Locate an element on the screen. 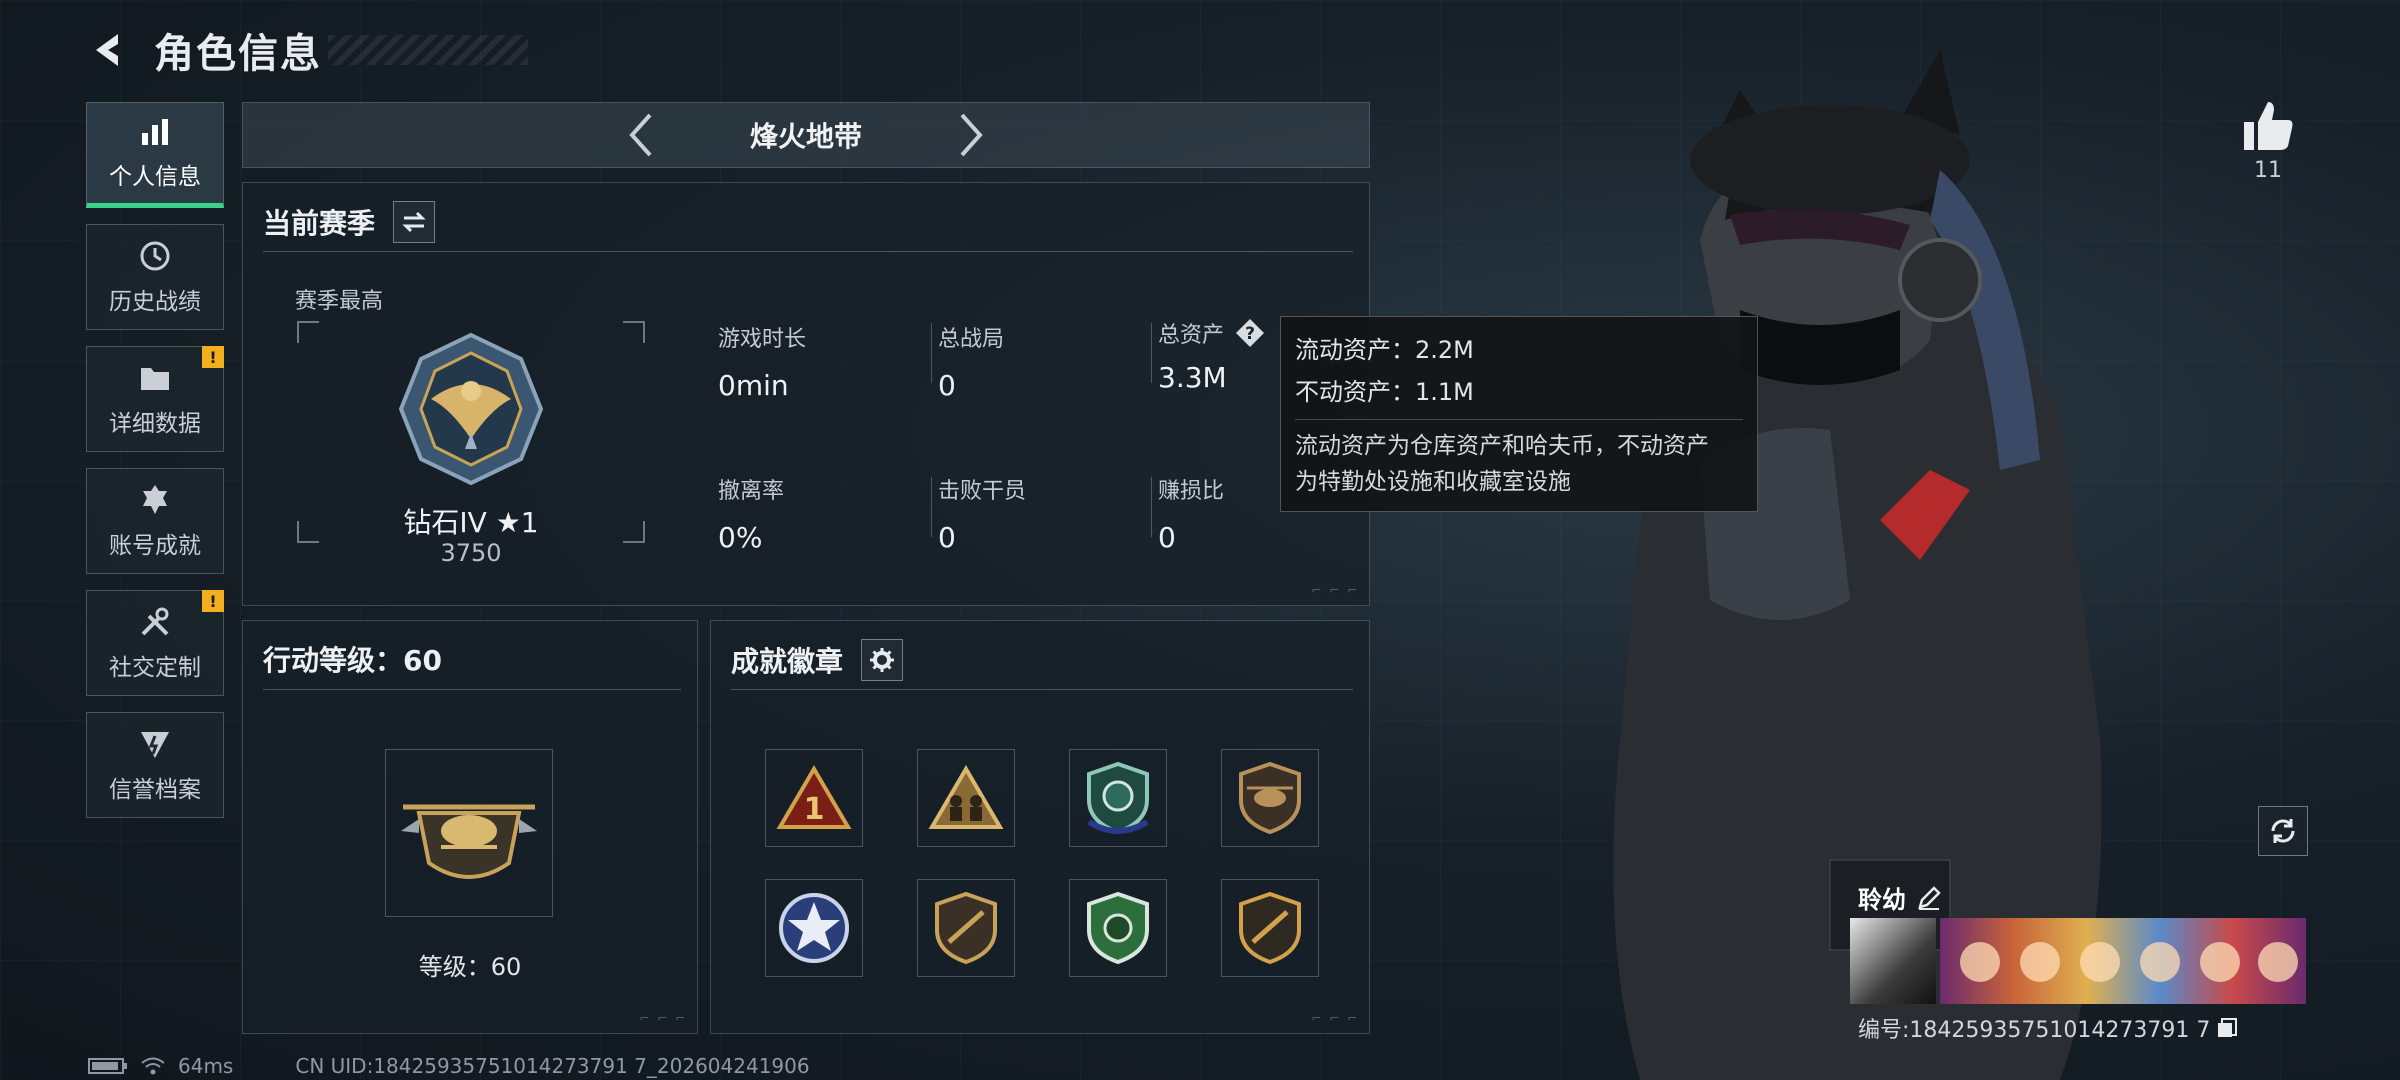  swap-icon is located at coordinates (414, 222).